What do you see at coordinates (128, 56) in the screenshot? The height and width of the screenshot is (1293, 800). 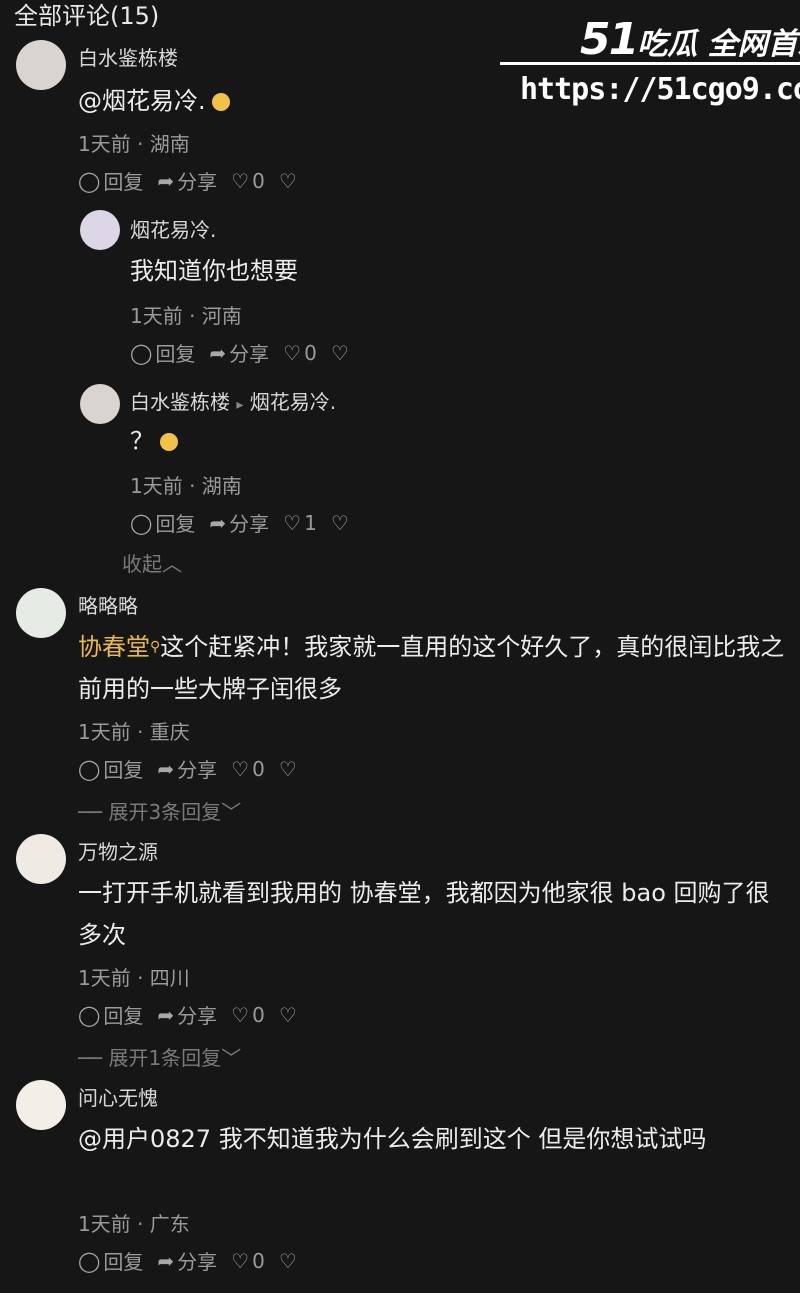 I see `comment-author: 白水鉴栋楼` at bounding box center [128, 56].